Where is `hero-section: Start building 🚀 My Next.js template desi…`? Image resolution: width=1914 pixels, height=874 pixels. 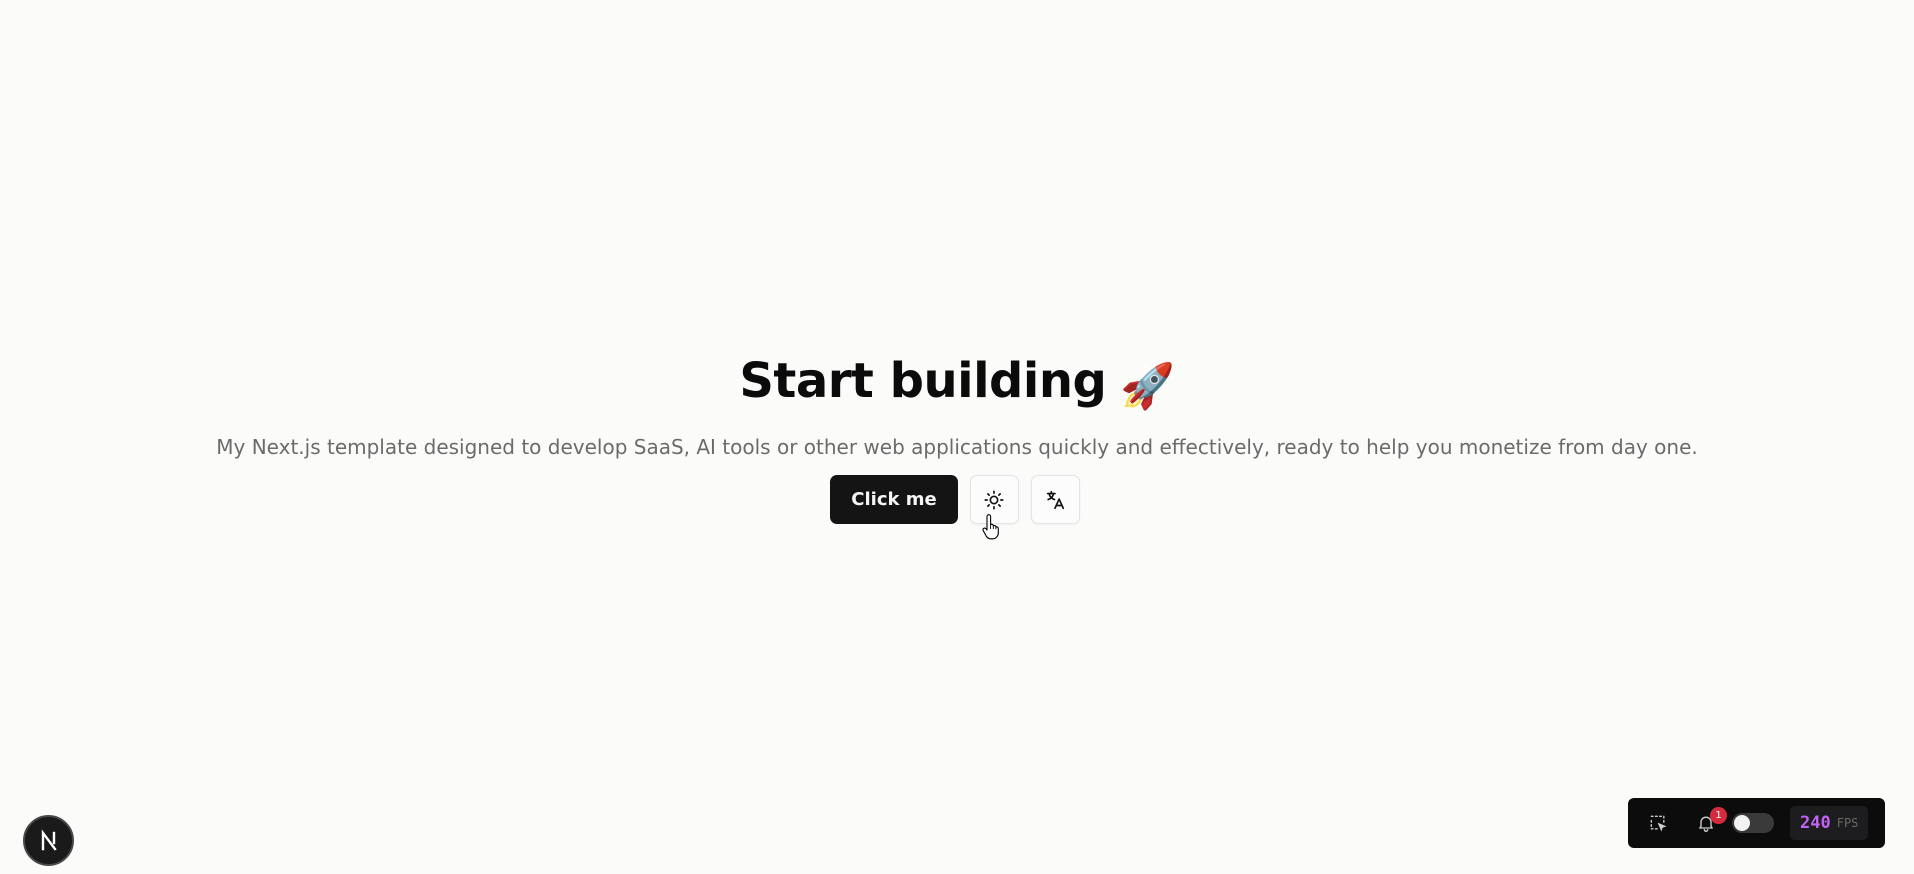 hero-section: Start building 🚀 My Next.js template desi… is located at coordinates (957, 404).